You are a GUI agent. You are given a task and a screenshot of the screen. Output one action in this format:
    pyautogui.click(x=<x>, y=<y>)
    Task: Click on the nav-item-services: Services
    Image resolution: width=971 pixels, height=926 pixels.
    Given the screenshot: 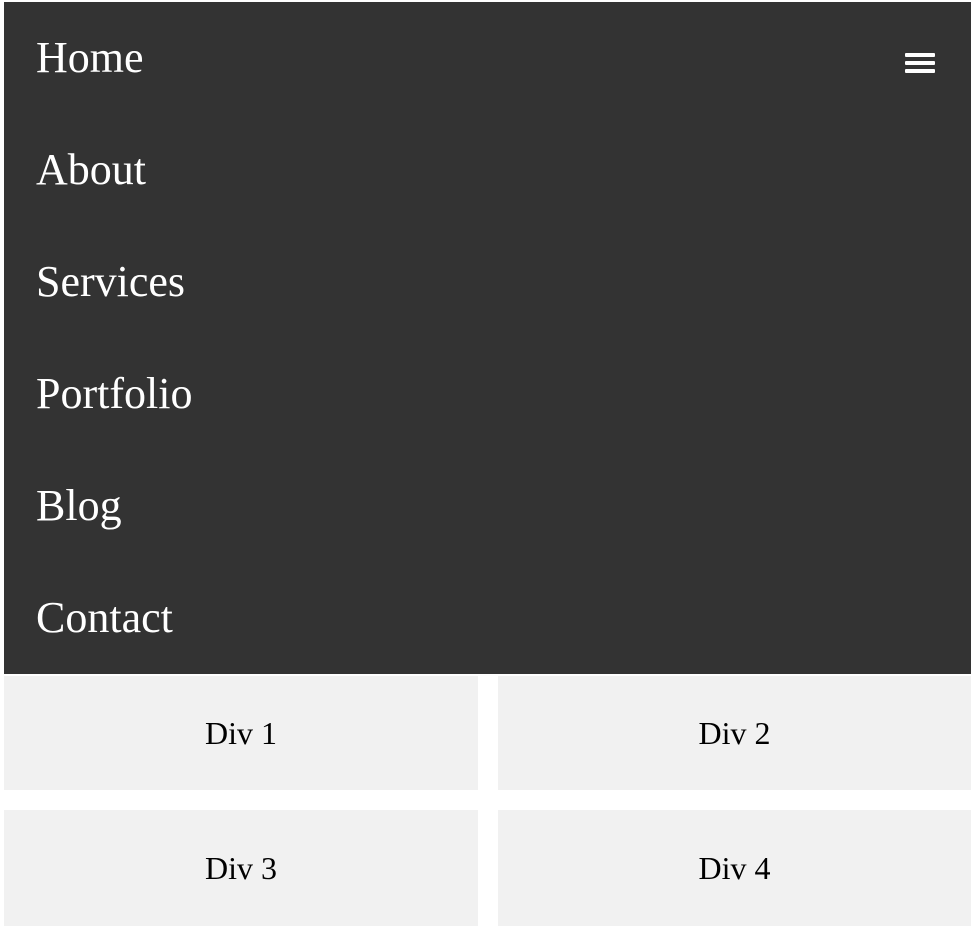 What is the action you would take?
    pyautogui.click(x=110, y=282)
    